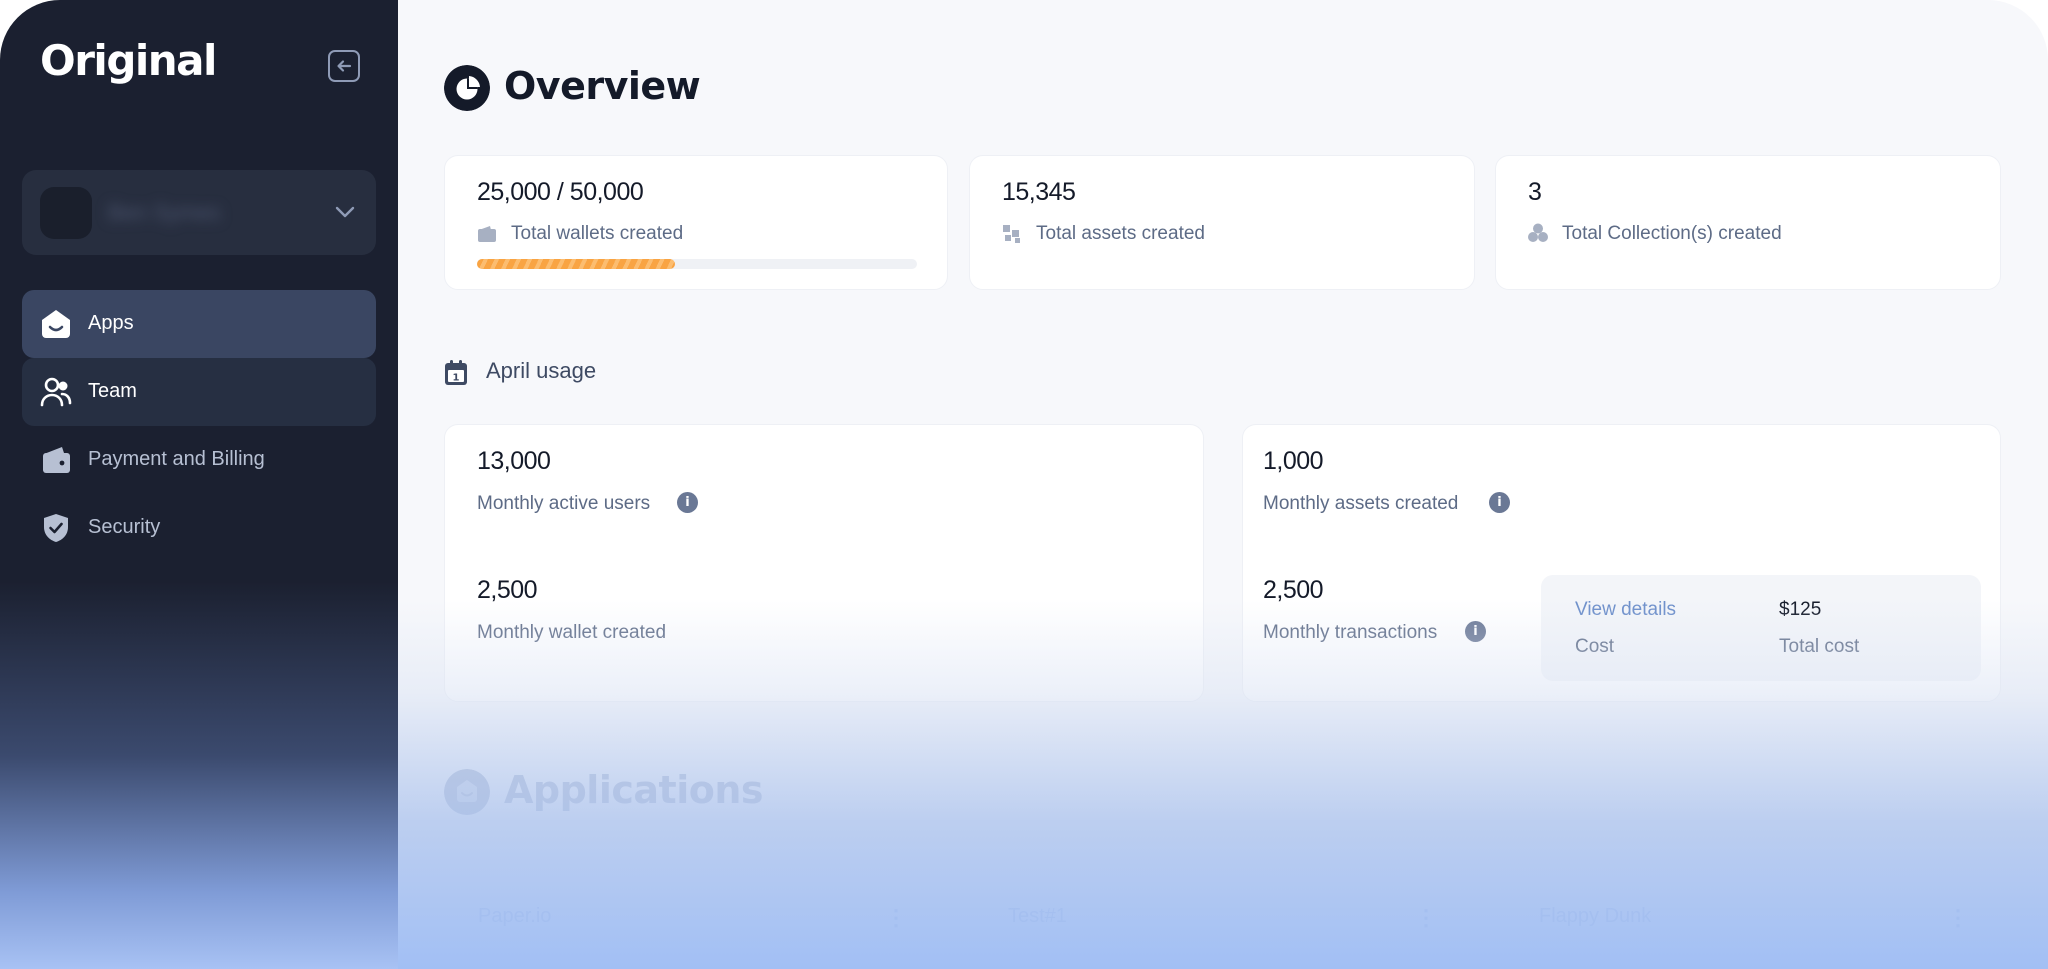  Describe the element at coordinates (634, 790) in the screenshot. I see `applications-title: Applications` at that location.